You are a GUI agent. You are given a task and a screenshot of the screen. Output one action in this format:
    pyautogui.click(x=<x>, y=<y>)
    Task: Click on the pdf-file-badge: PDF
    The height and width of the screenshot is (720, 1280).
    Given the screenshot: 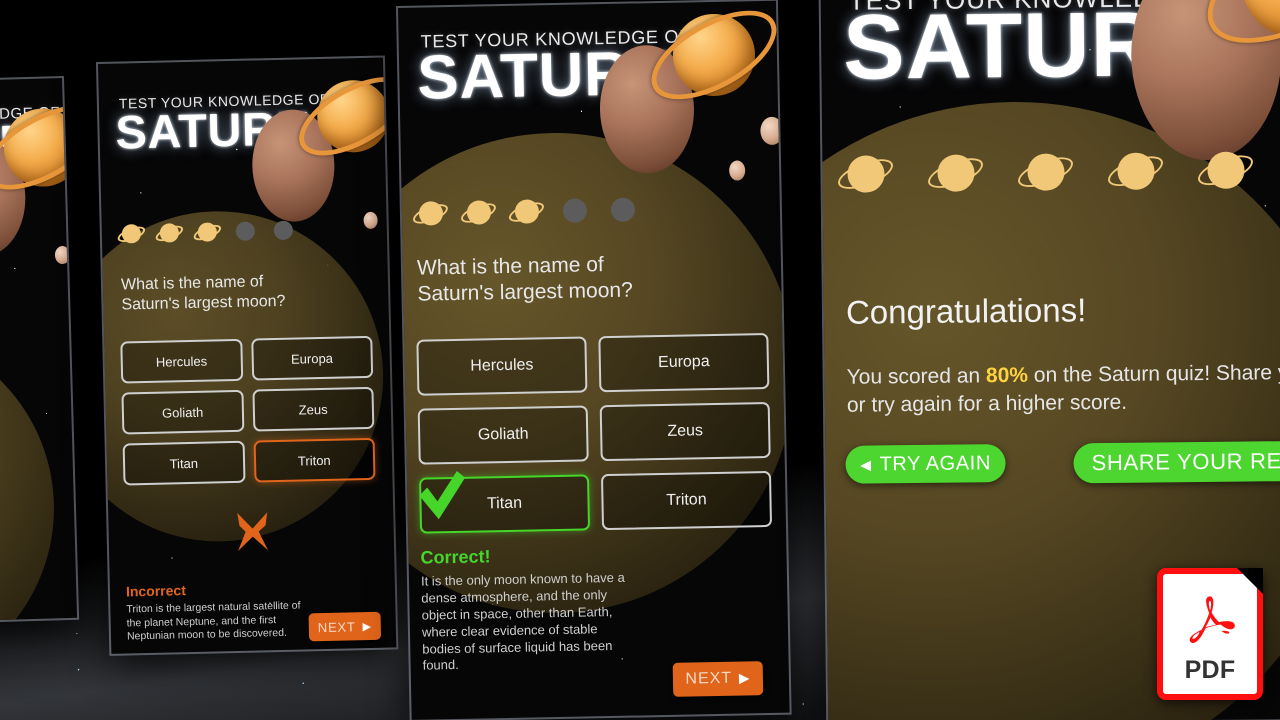 What is the action you would take?
    pyautogui.click(x=1210, y=634)
    